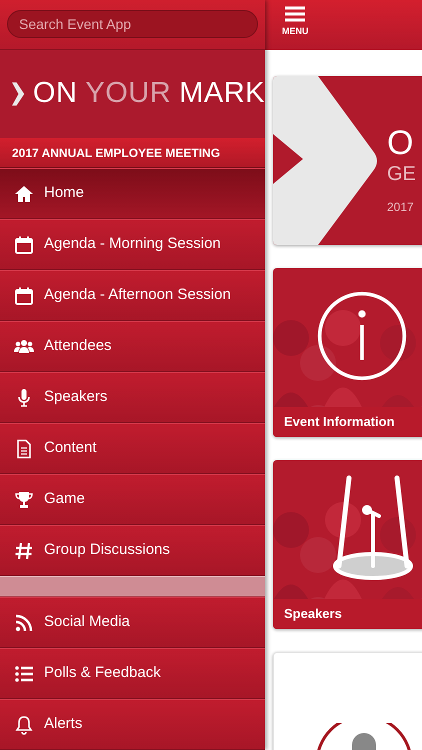  What do you see at coordinates (128, 94) in the screenshot?
I see `logo-word: YOUR` at bounding box center [128, 94].